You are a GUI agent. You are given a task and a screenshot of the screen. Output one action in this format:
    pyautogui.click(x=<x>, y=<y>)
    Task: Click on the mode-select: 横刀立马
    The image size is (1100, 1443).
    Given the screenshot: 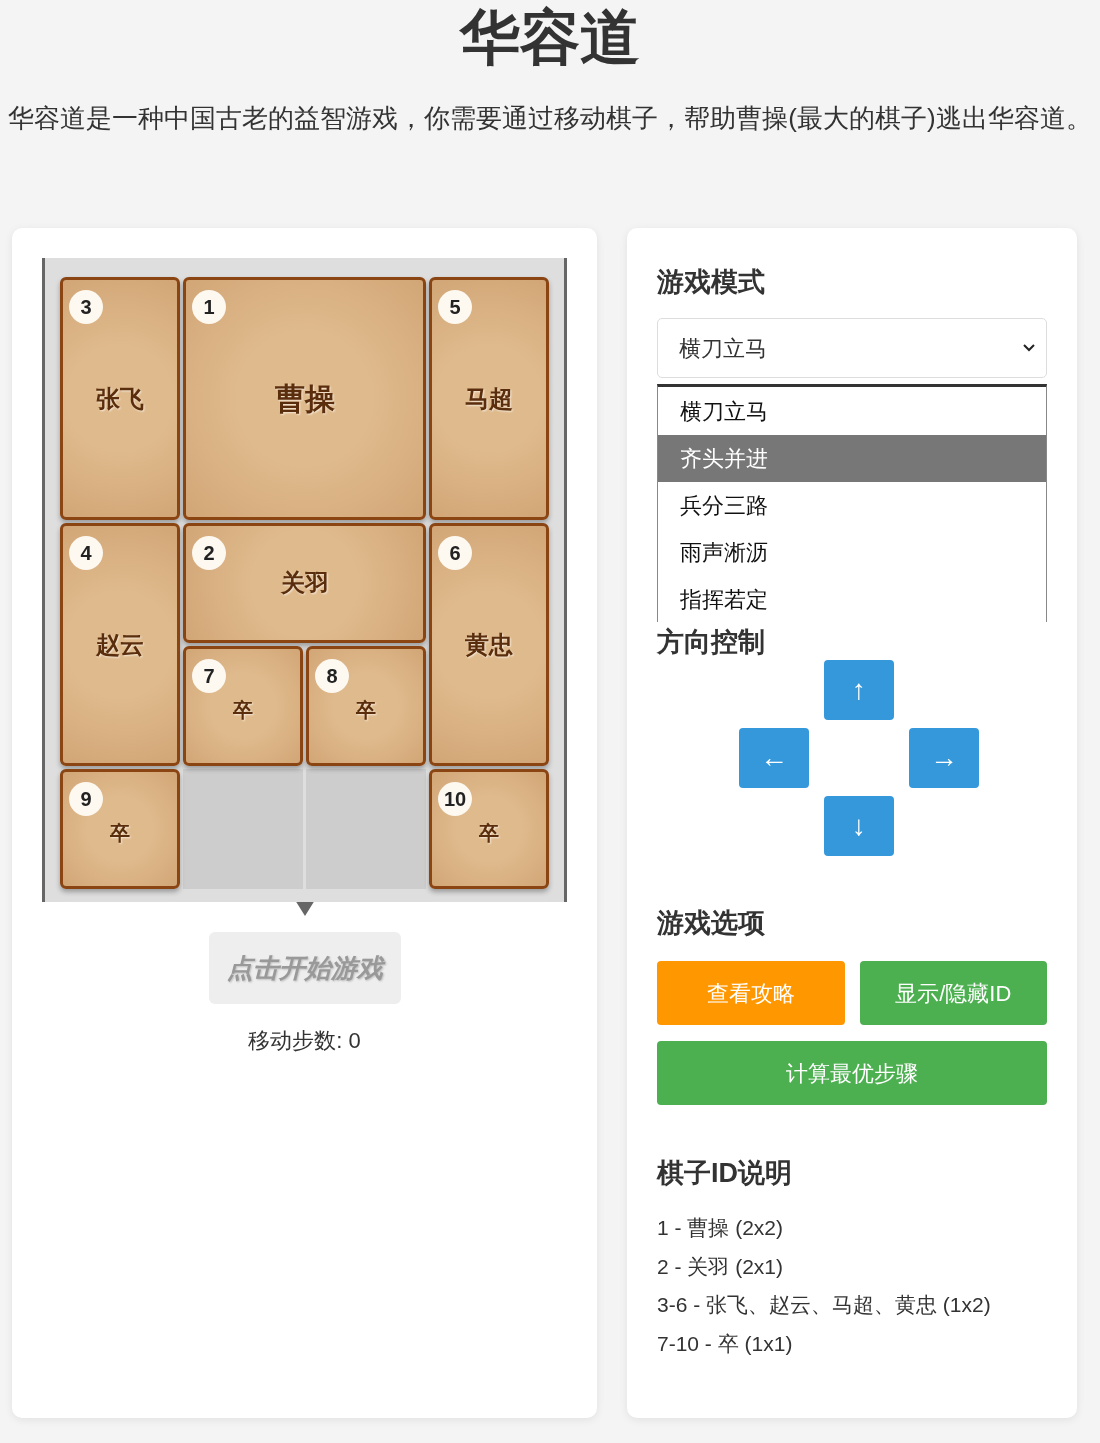 What is the action you would take?
    pyautogui.click(x=852, y=348)
    